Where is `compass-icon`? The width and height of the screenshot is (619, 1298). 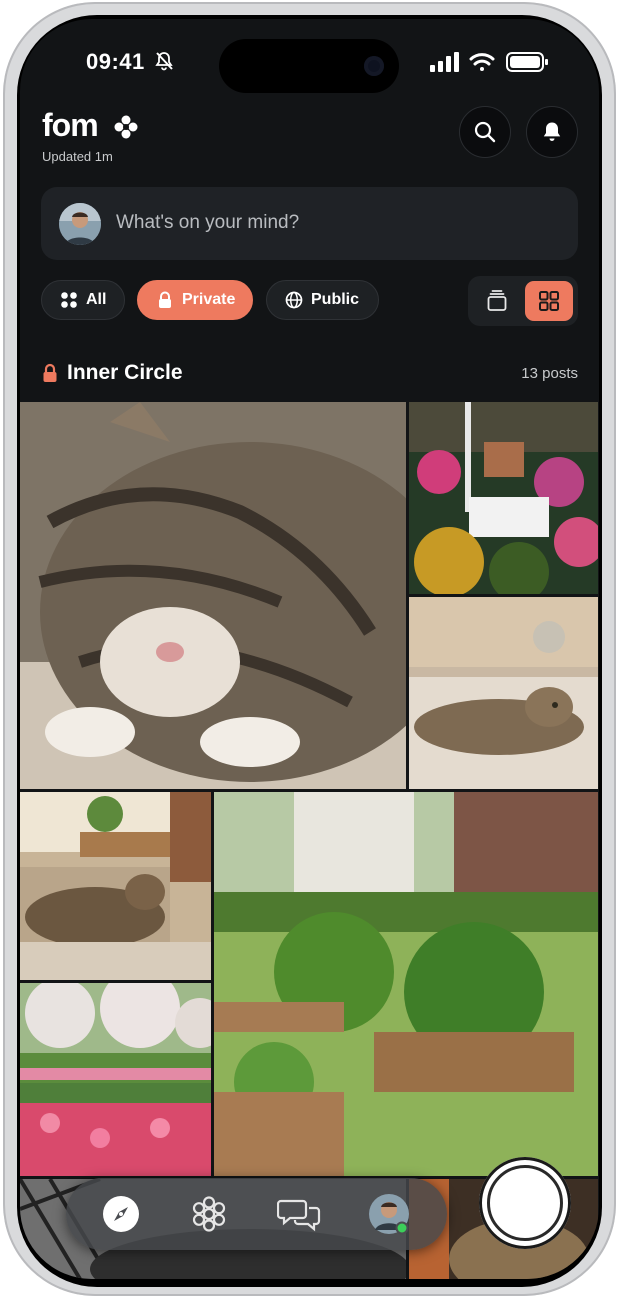 compass-icon is located at coordinates (121, 1214).